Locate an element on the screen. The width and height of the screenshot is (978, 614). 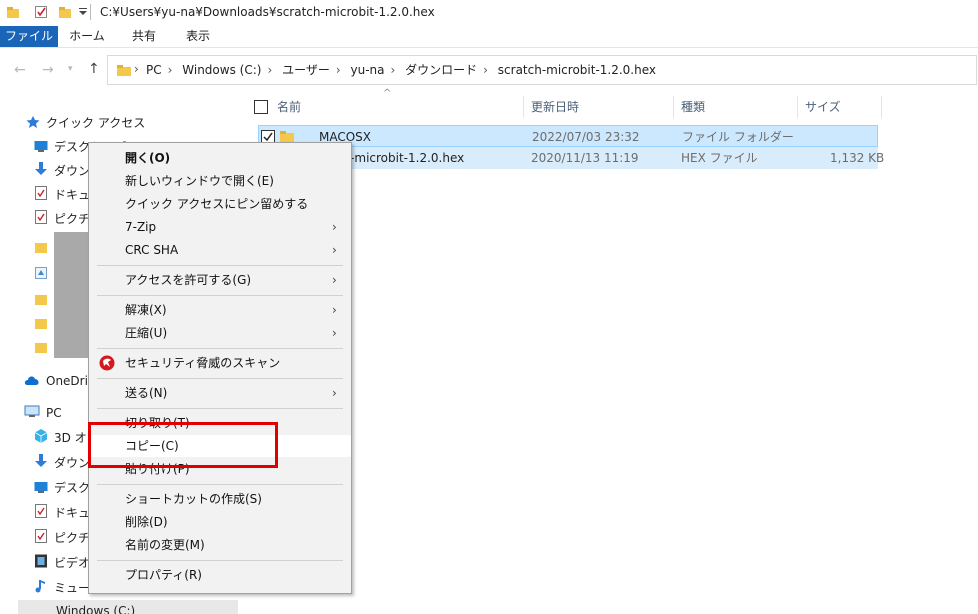
menu-item-open: 開く(O) is located at coordinates (220, 158).